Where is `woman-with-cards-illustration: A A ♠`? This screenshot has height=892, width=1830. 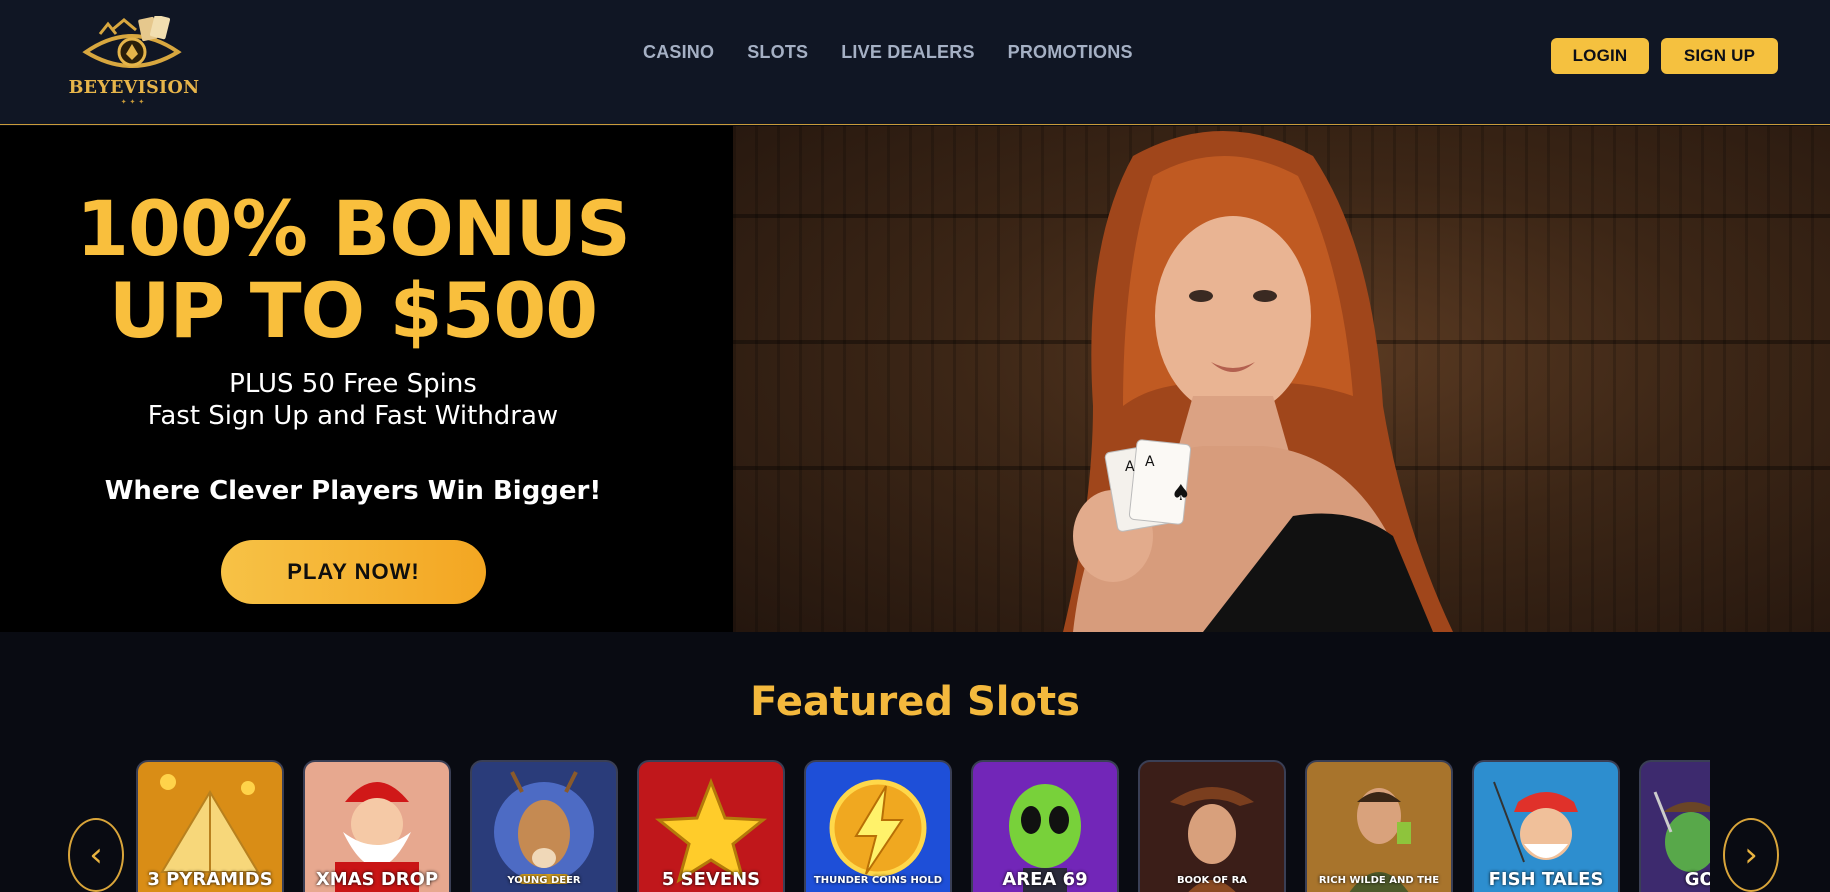 woman-with-cards-illustration: A A ♠ is located at coordinates (1258, 381).